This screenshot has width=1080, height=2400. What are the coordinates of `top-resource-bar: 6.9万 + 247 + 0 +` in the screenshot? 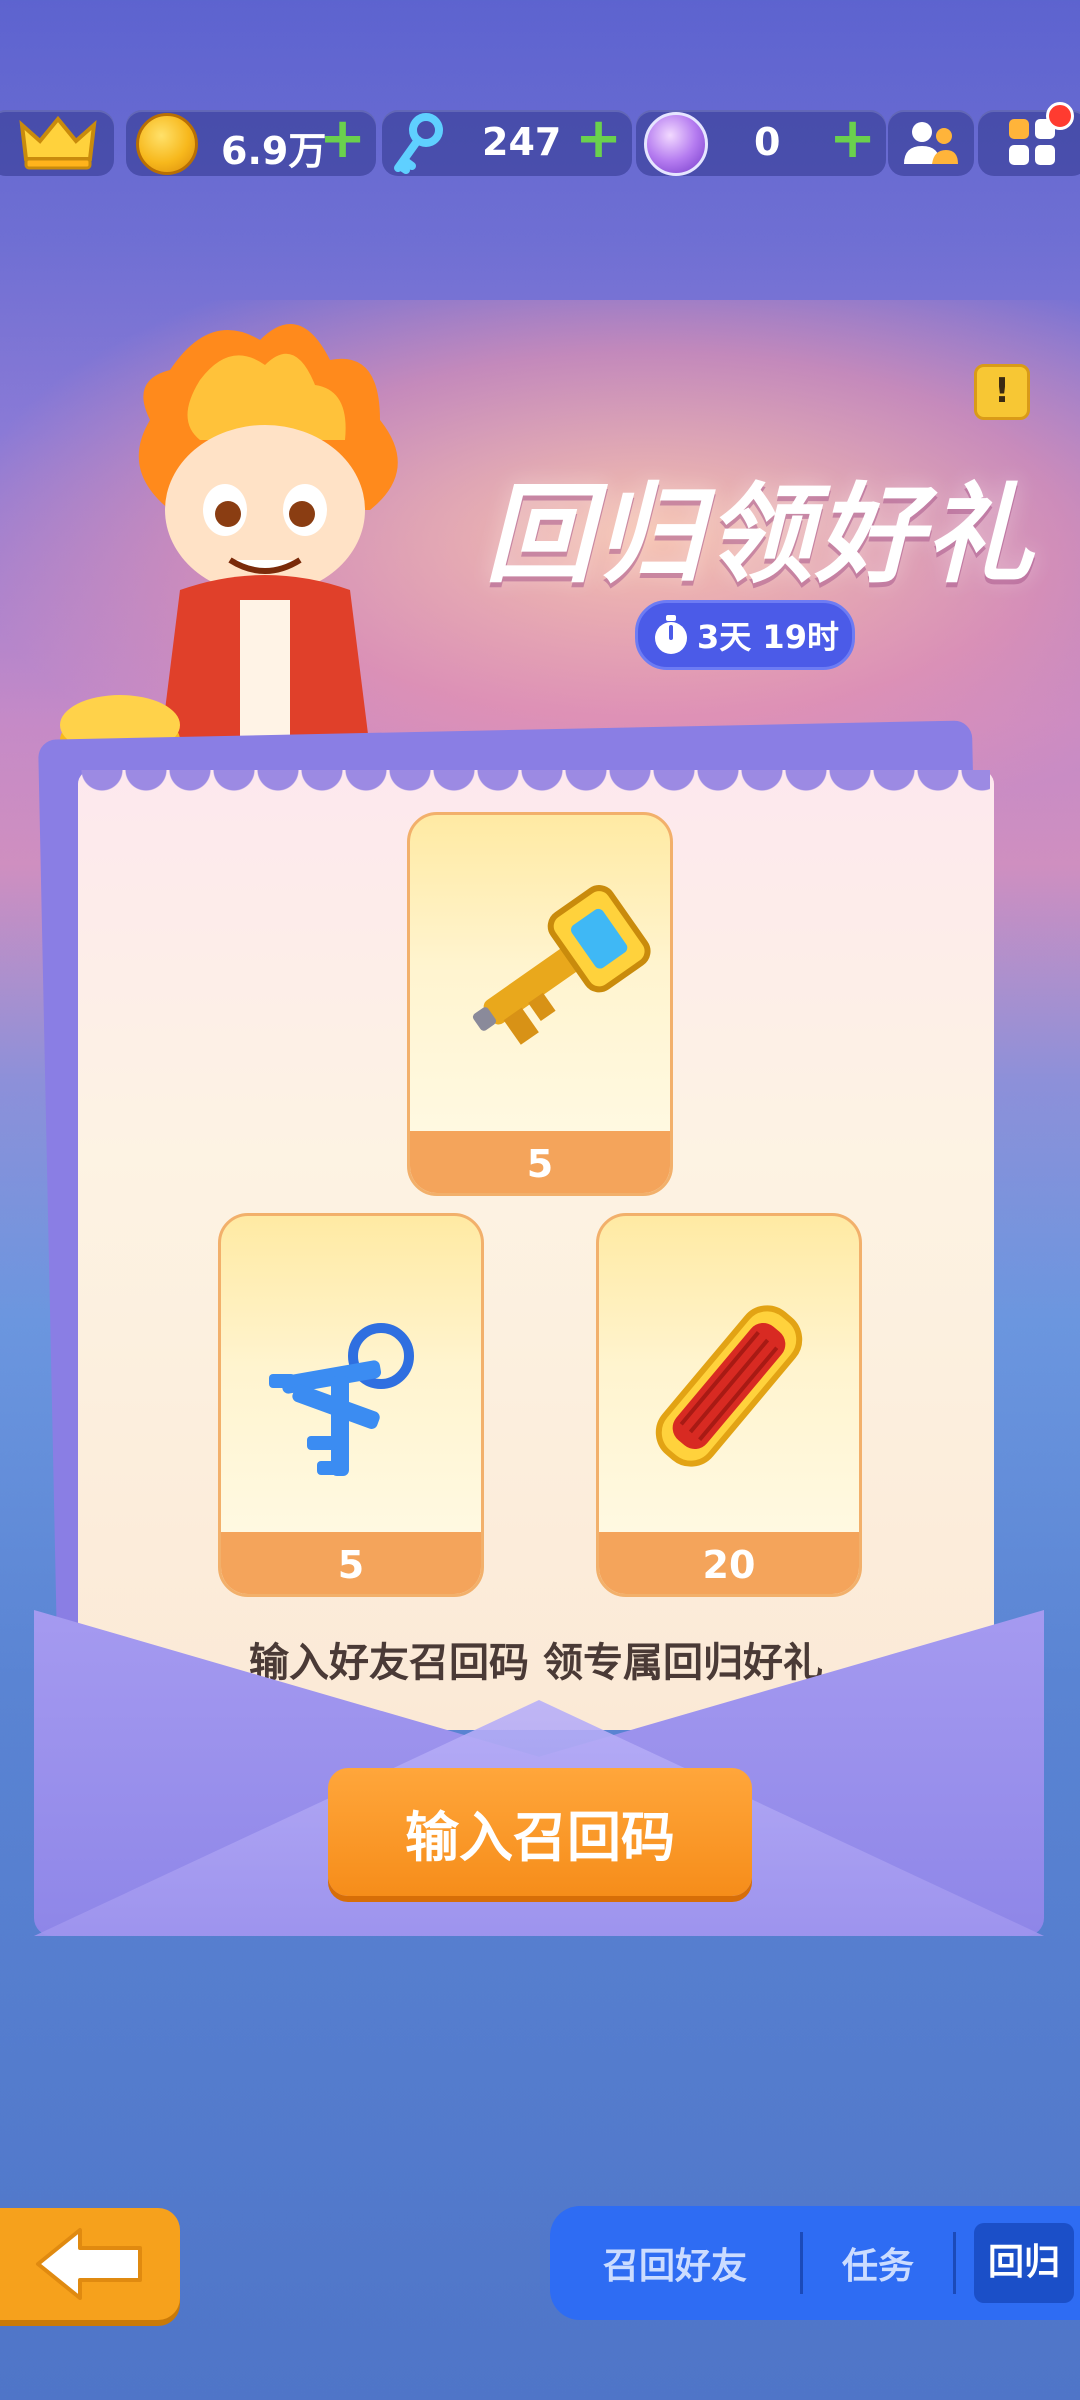 It's located at (540, 141).